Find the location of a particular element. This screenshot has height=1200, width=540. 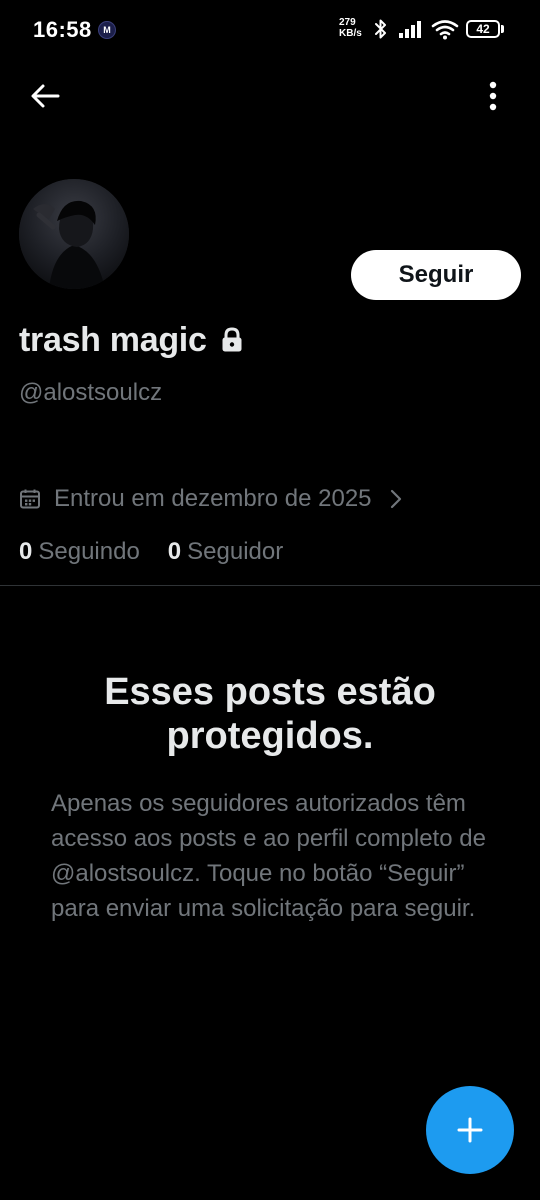

more-options-button is located at coordinates (493, 96).